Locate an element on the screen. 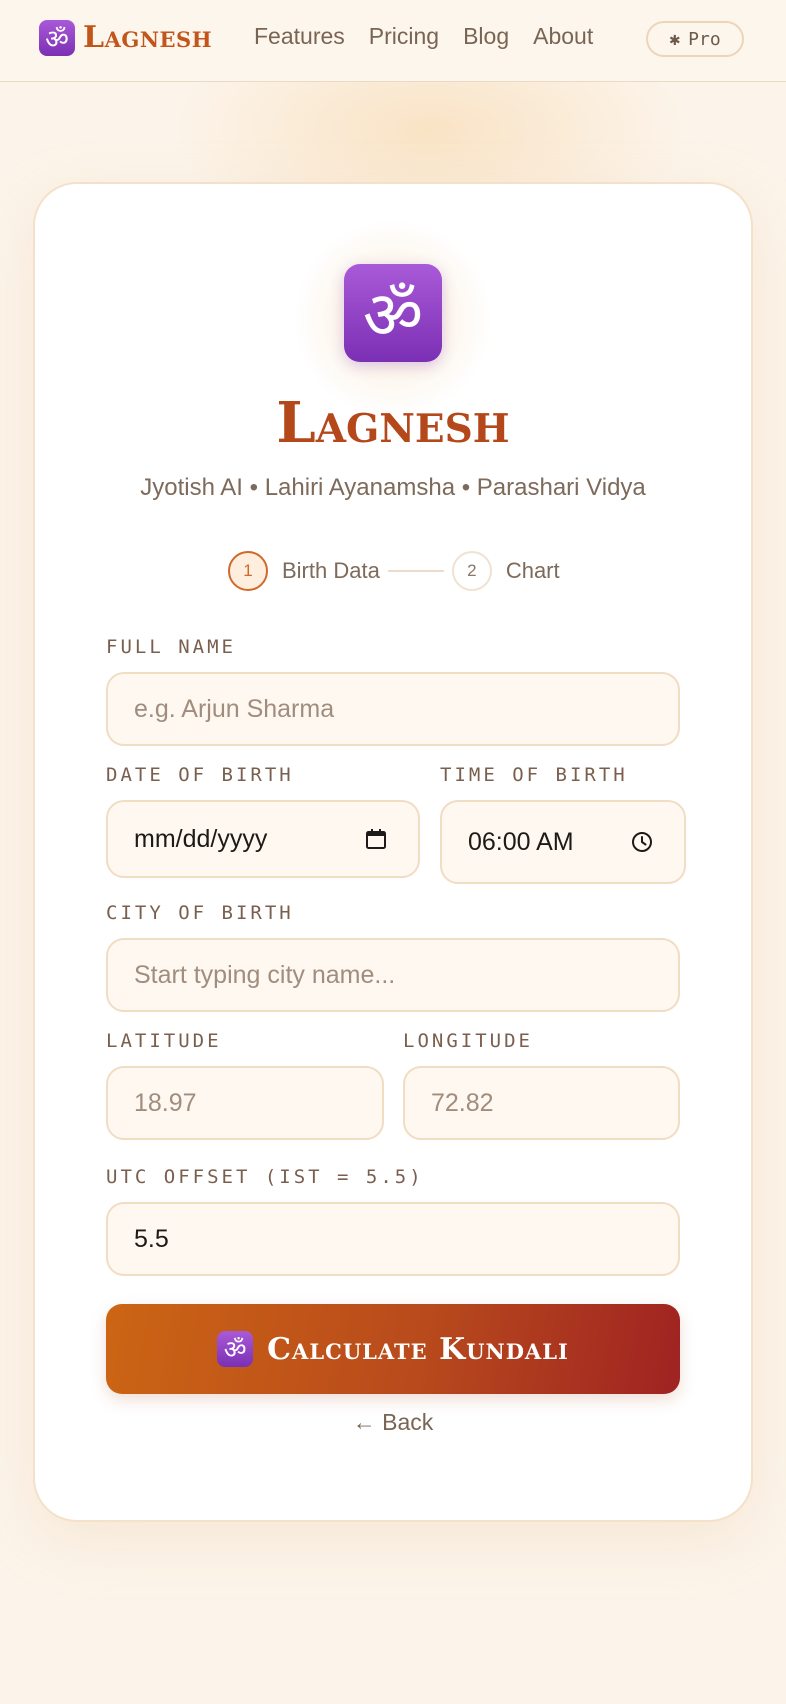 Image resolution: width=786 pixels, height=1704 pixels. pro-label: Pro is located at coordinates (704, 39).